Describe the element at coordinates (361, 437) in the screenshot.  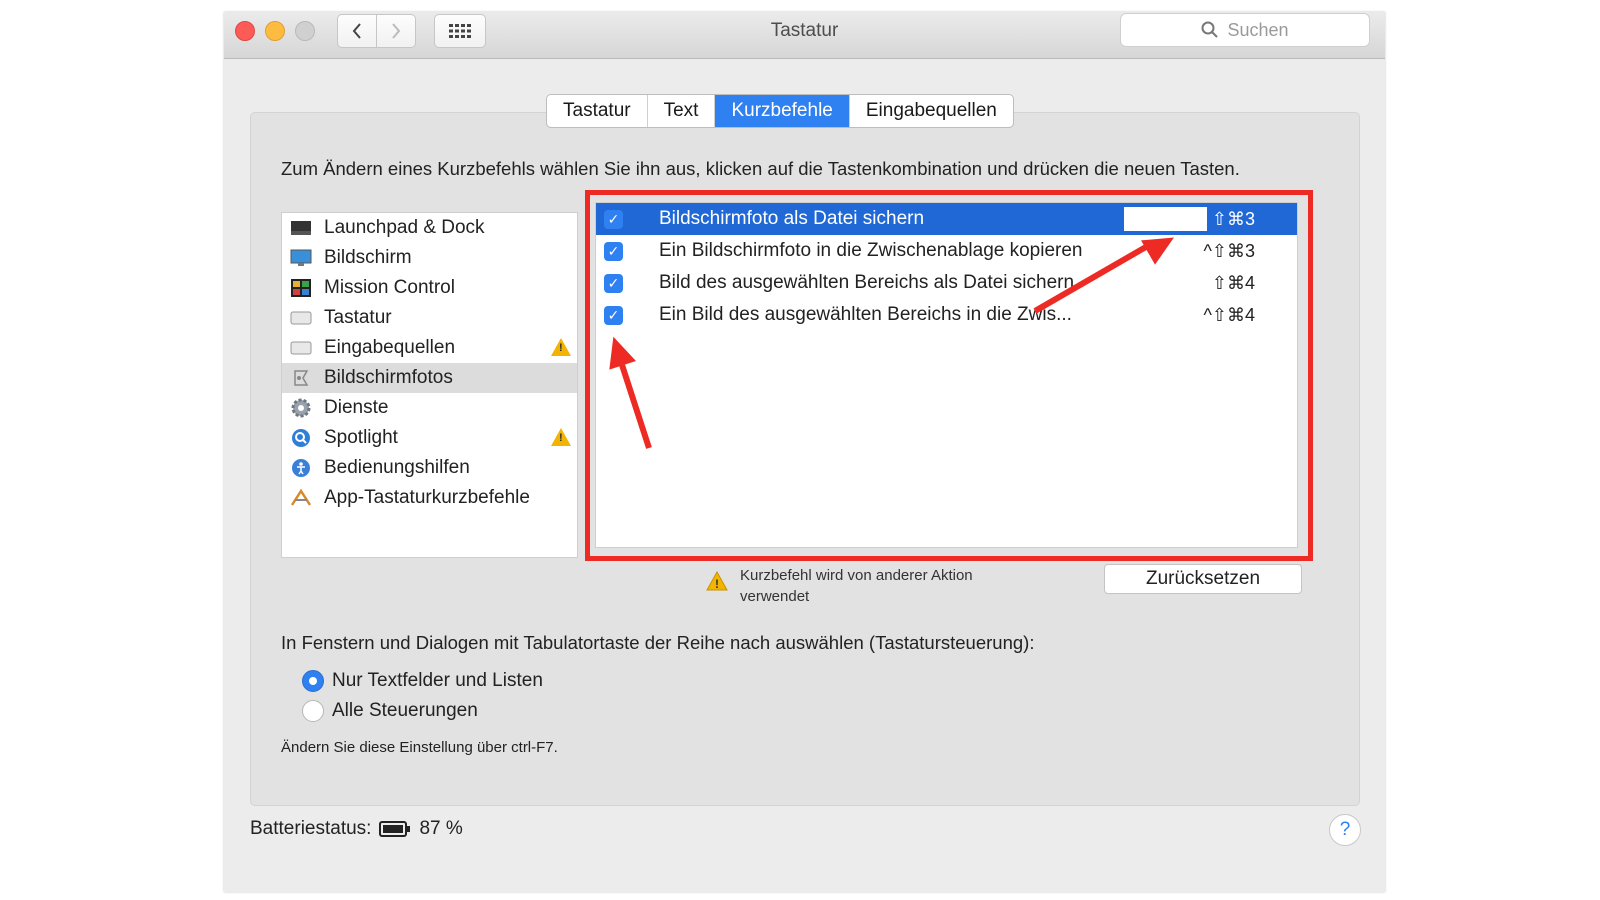
I see `category-label: Spotlight` at that location.